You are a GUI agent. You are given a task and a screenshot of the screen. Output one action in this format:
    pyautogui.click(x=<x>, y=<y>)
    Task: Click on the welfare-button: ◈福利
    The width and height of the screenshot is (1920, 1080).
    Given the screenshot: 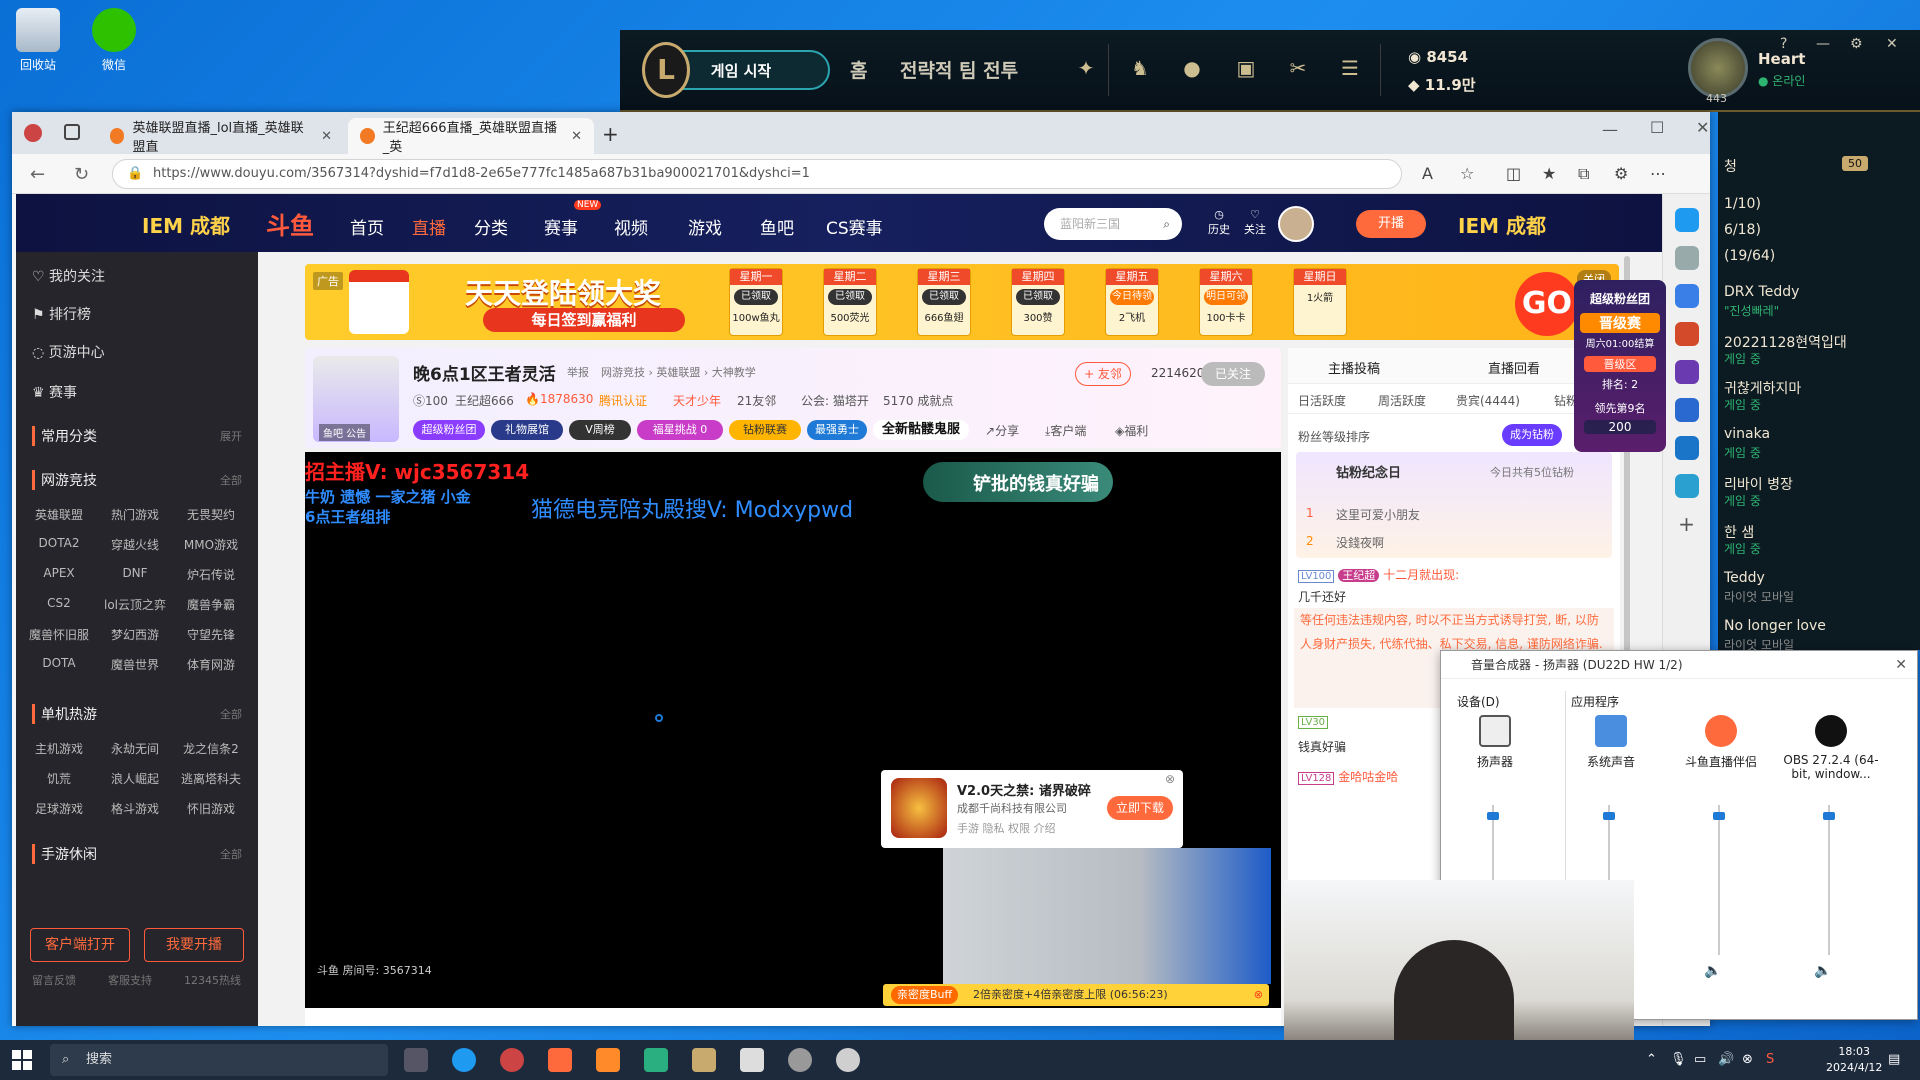 What is the action you would take?
    pyautogui.click(x=1131, y=430)
    